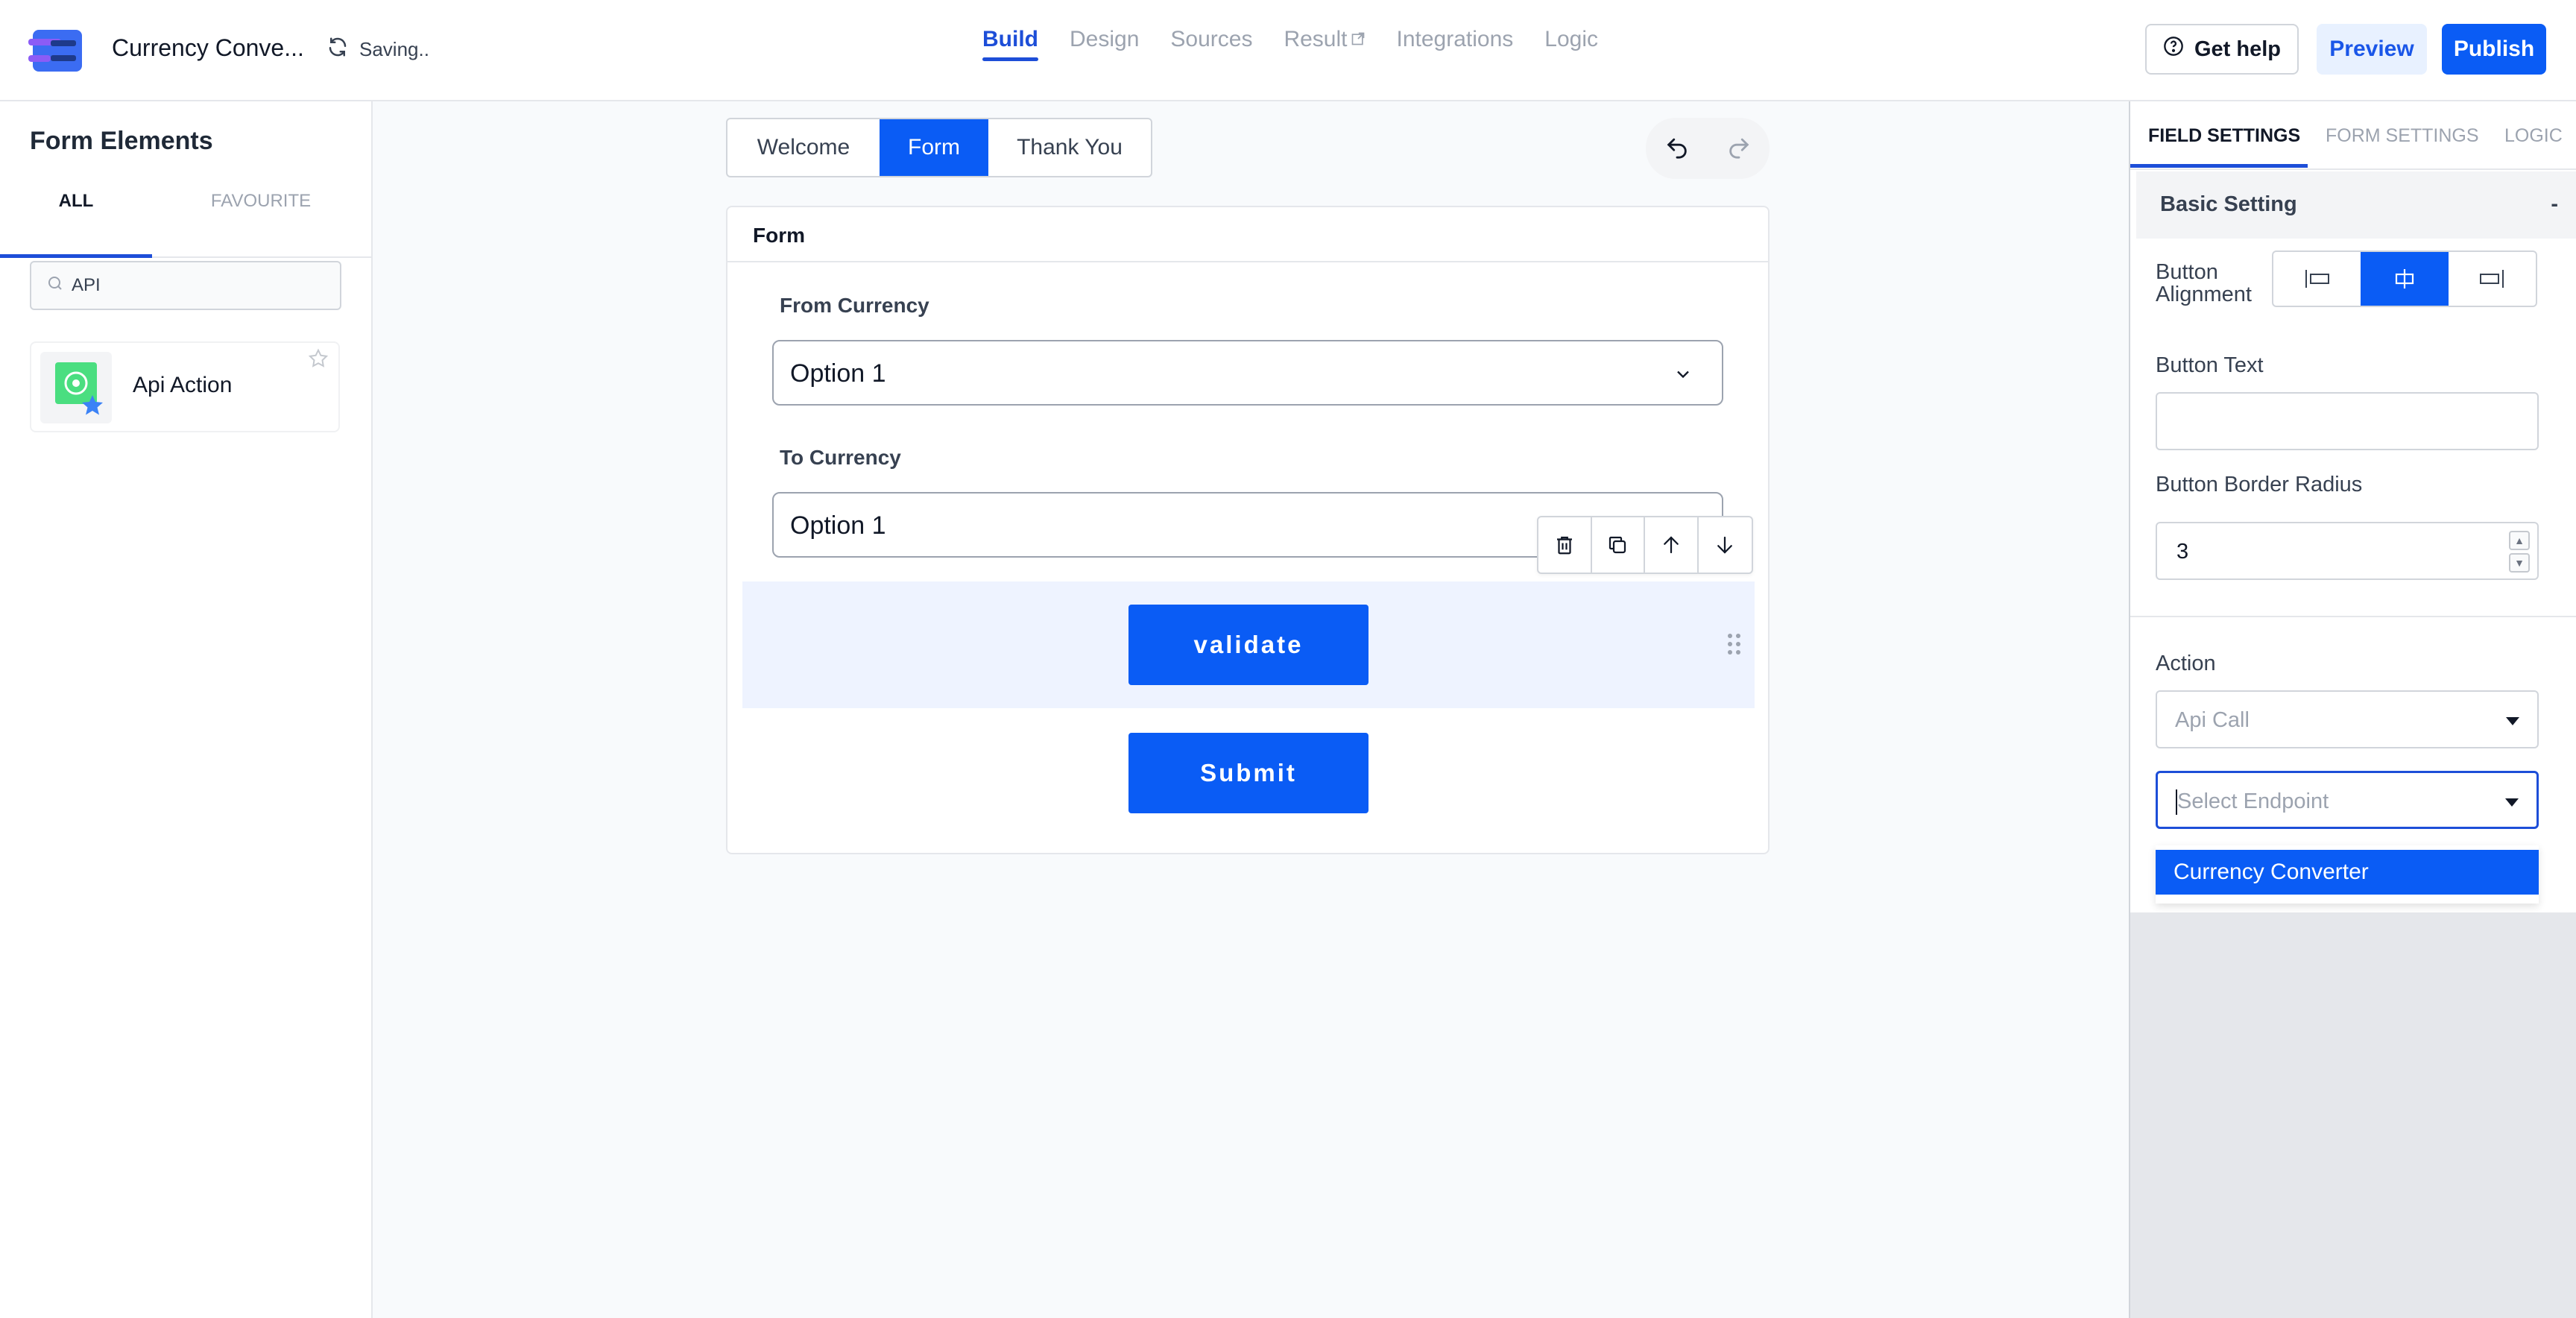 The image size is (2576, 1318). What do you see at coordinates (1565, 545) in the screenshot?
I see `delete-button` at bounding box center [1565, 545].